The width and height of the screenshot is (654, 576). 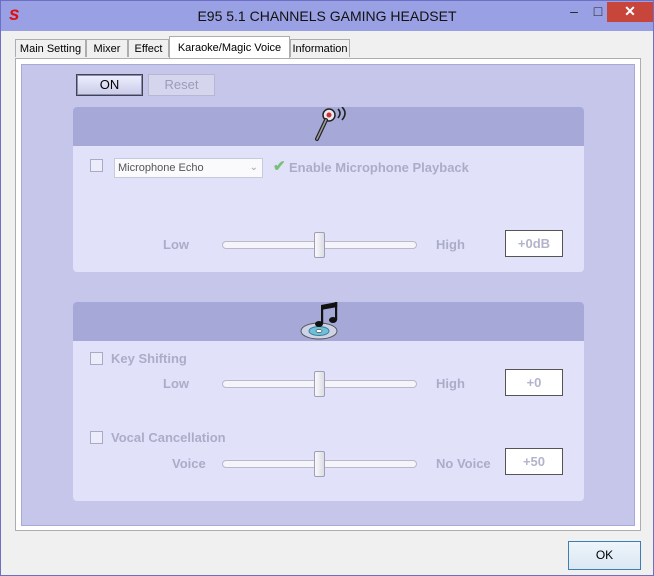 I want to click on key-shift-low-label: Low, so click(x=176, y=383).